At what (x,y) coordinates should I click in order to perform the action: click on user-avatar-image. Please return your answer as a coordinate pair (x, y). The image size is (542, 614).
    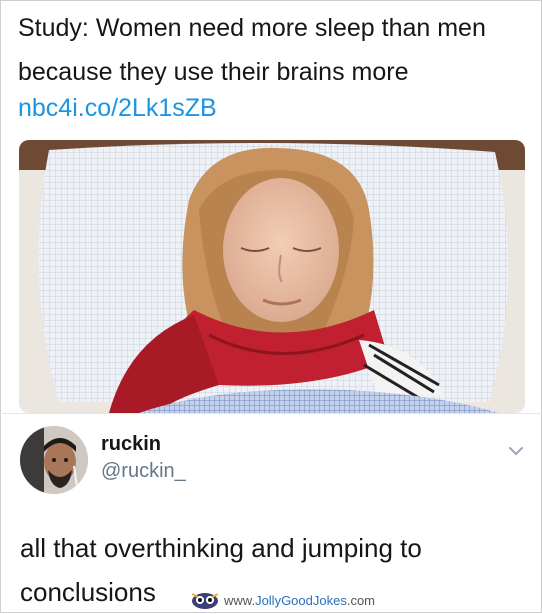
    Looking at the image, I should click on (54, 460).